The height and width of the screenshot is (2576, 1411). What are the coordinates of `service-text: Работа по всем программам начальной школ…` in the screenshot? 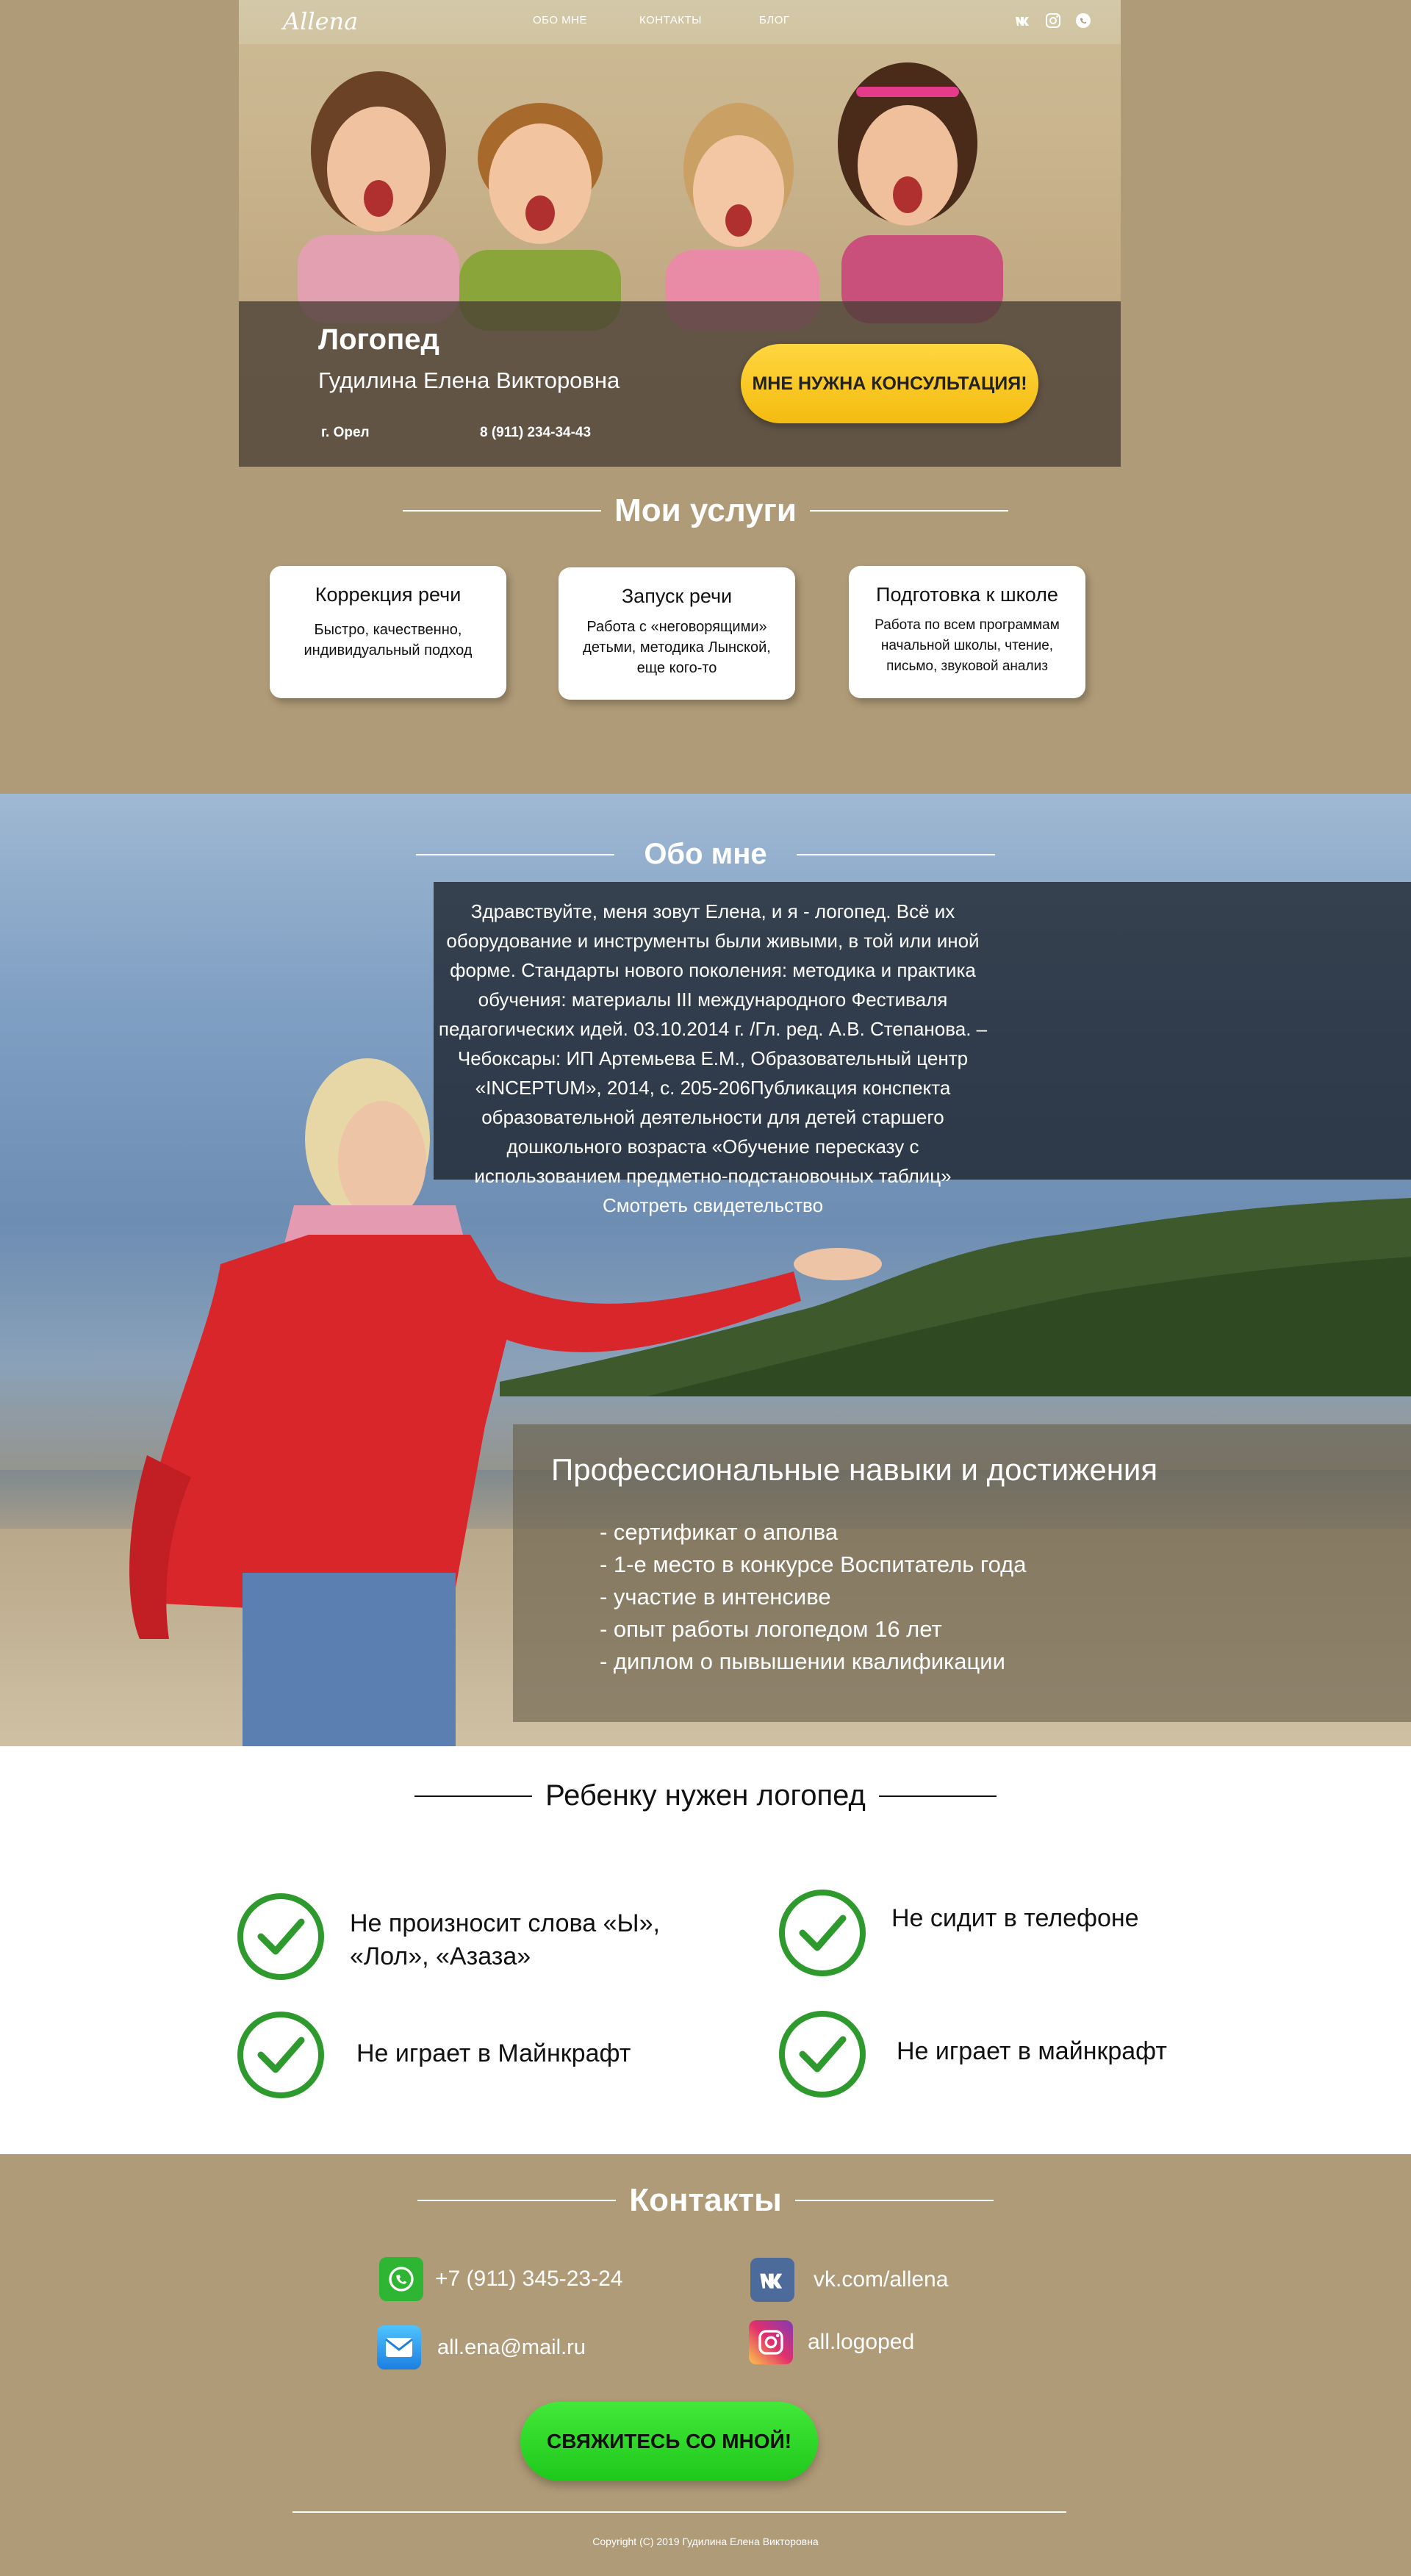 It's located at (967, 645).